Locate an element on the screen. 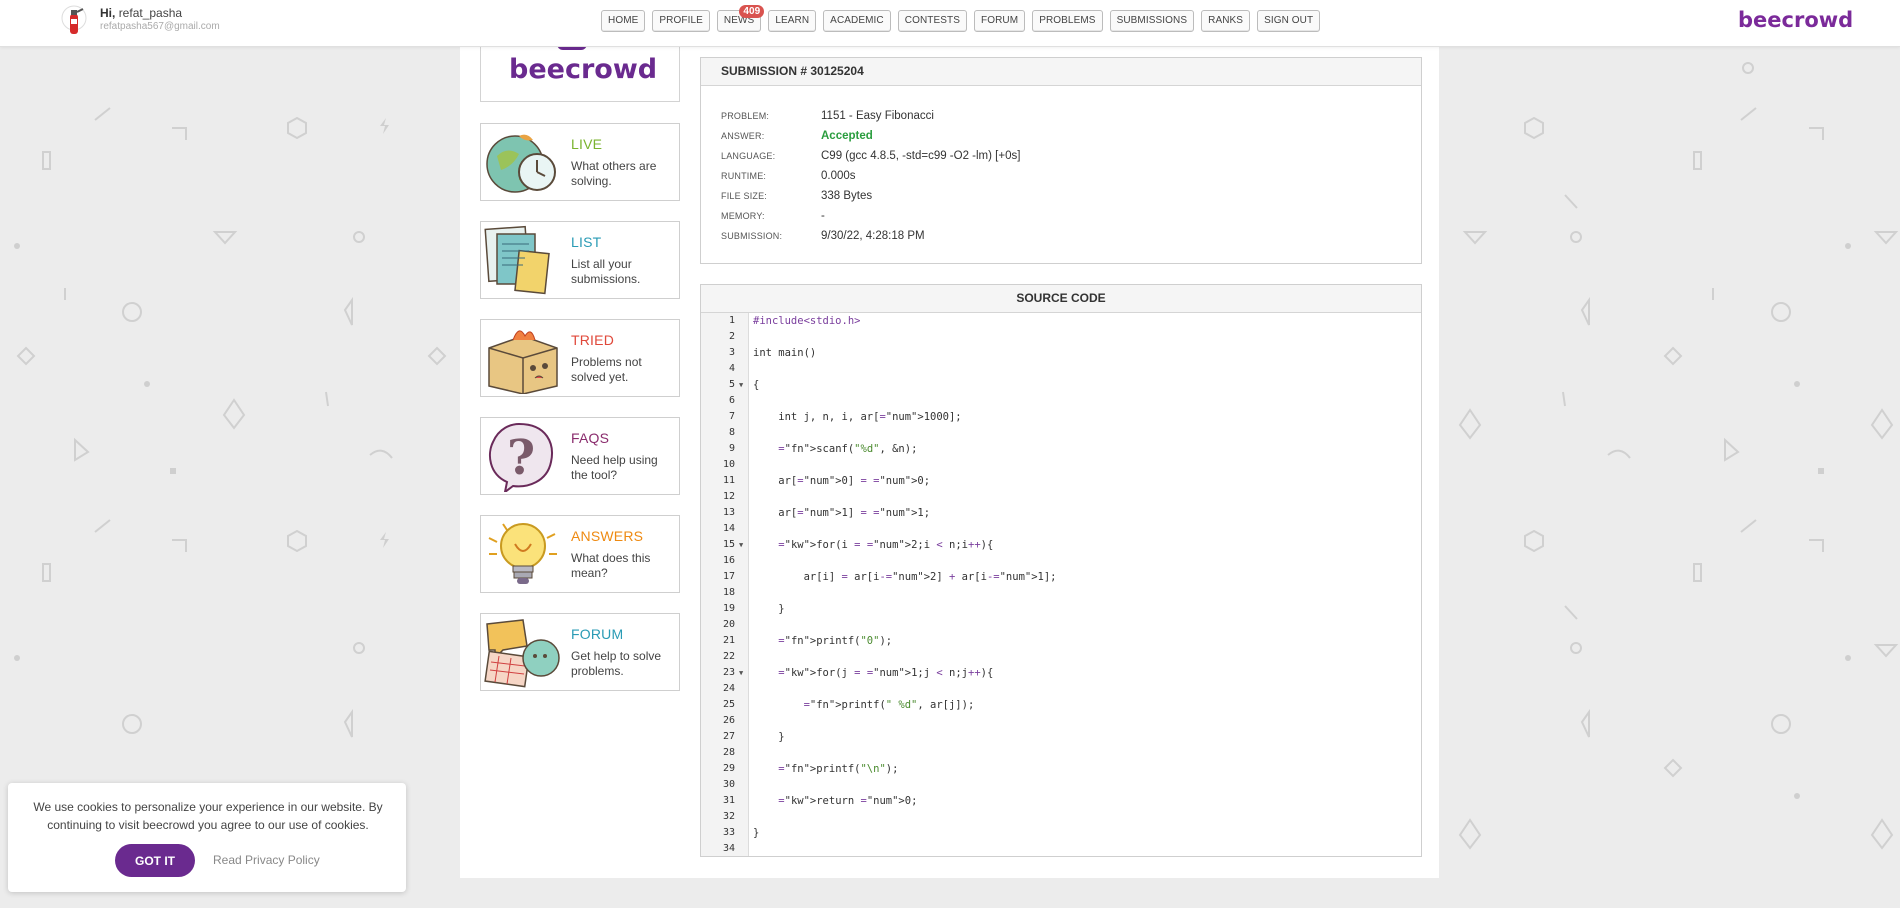  nav-contests: CONTESTS is located at coordinates (932, 21).